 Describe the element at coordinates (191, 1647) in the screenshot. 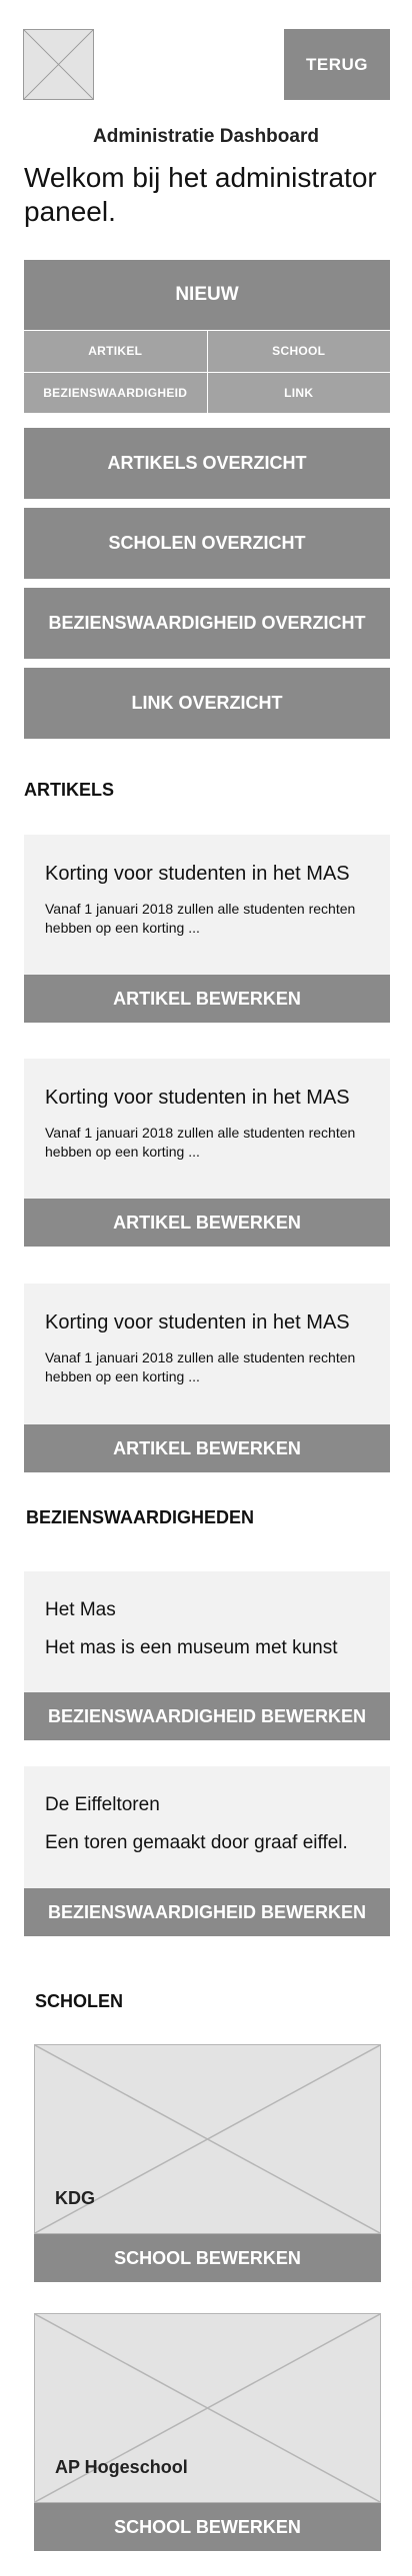

I see `sight-description: Het mas is een museum met kunst` at that location.